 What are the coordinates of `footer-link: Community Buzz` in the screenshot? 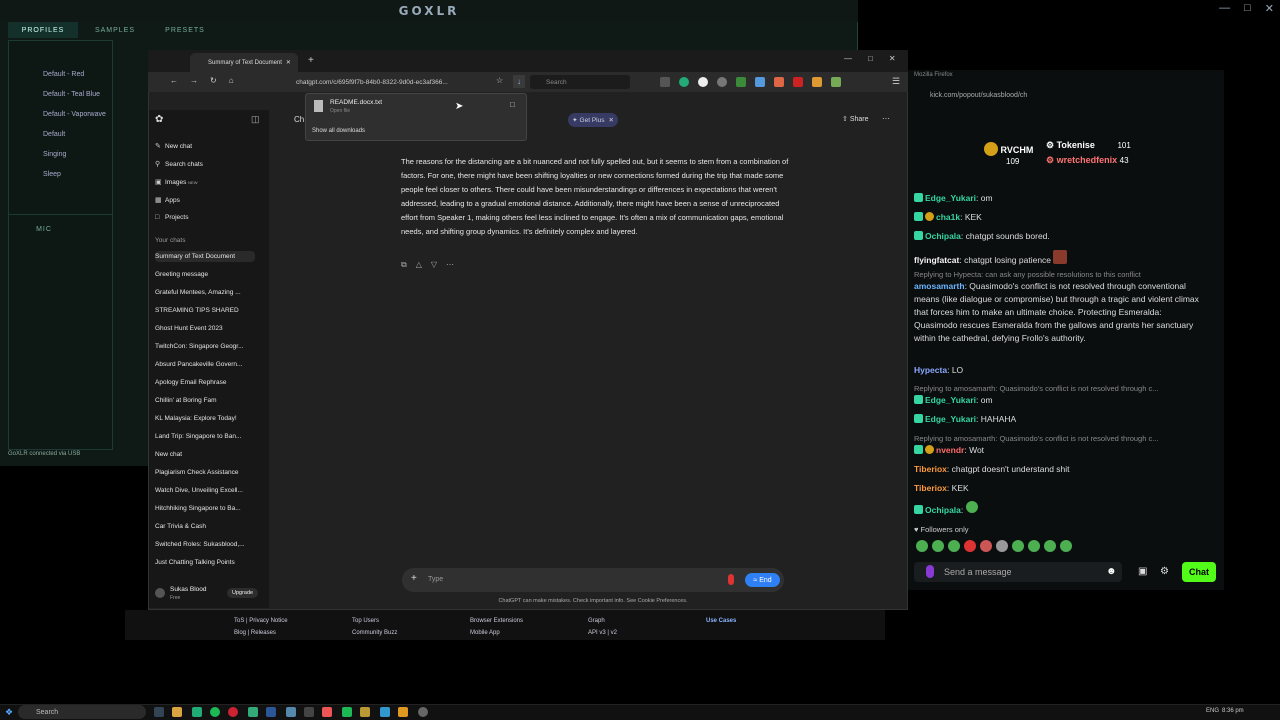 It's located at (374, 633).